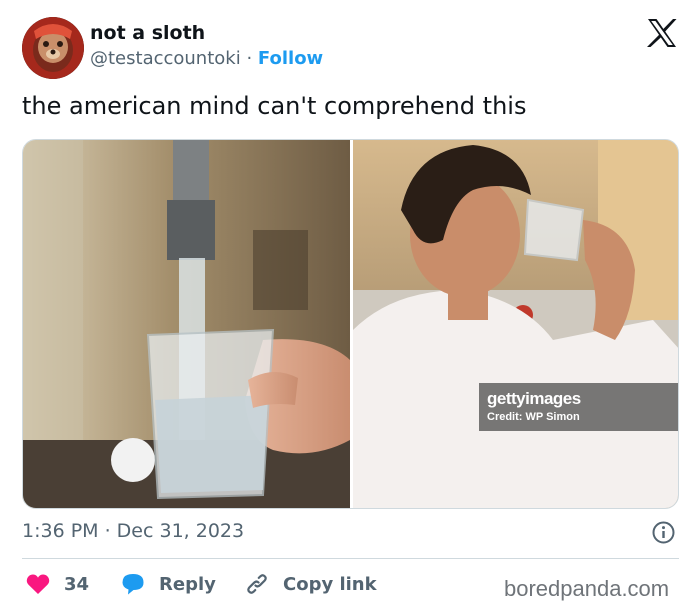  I want to click on info-icon, so click(663, 532).